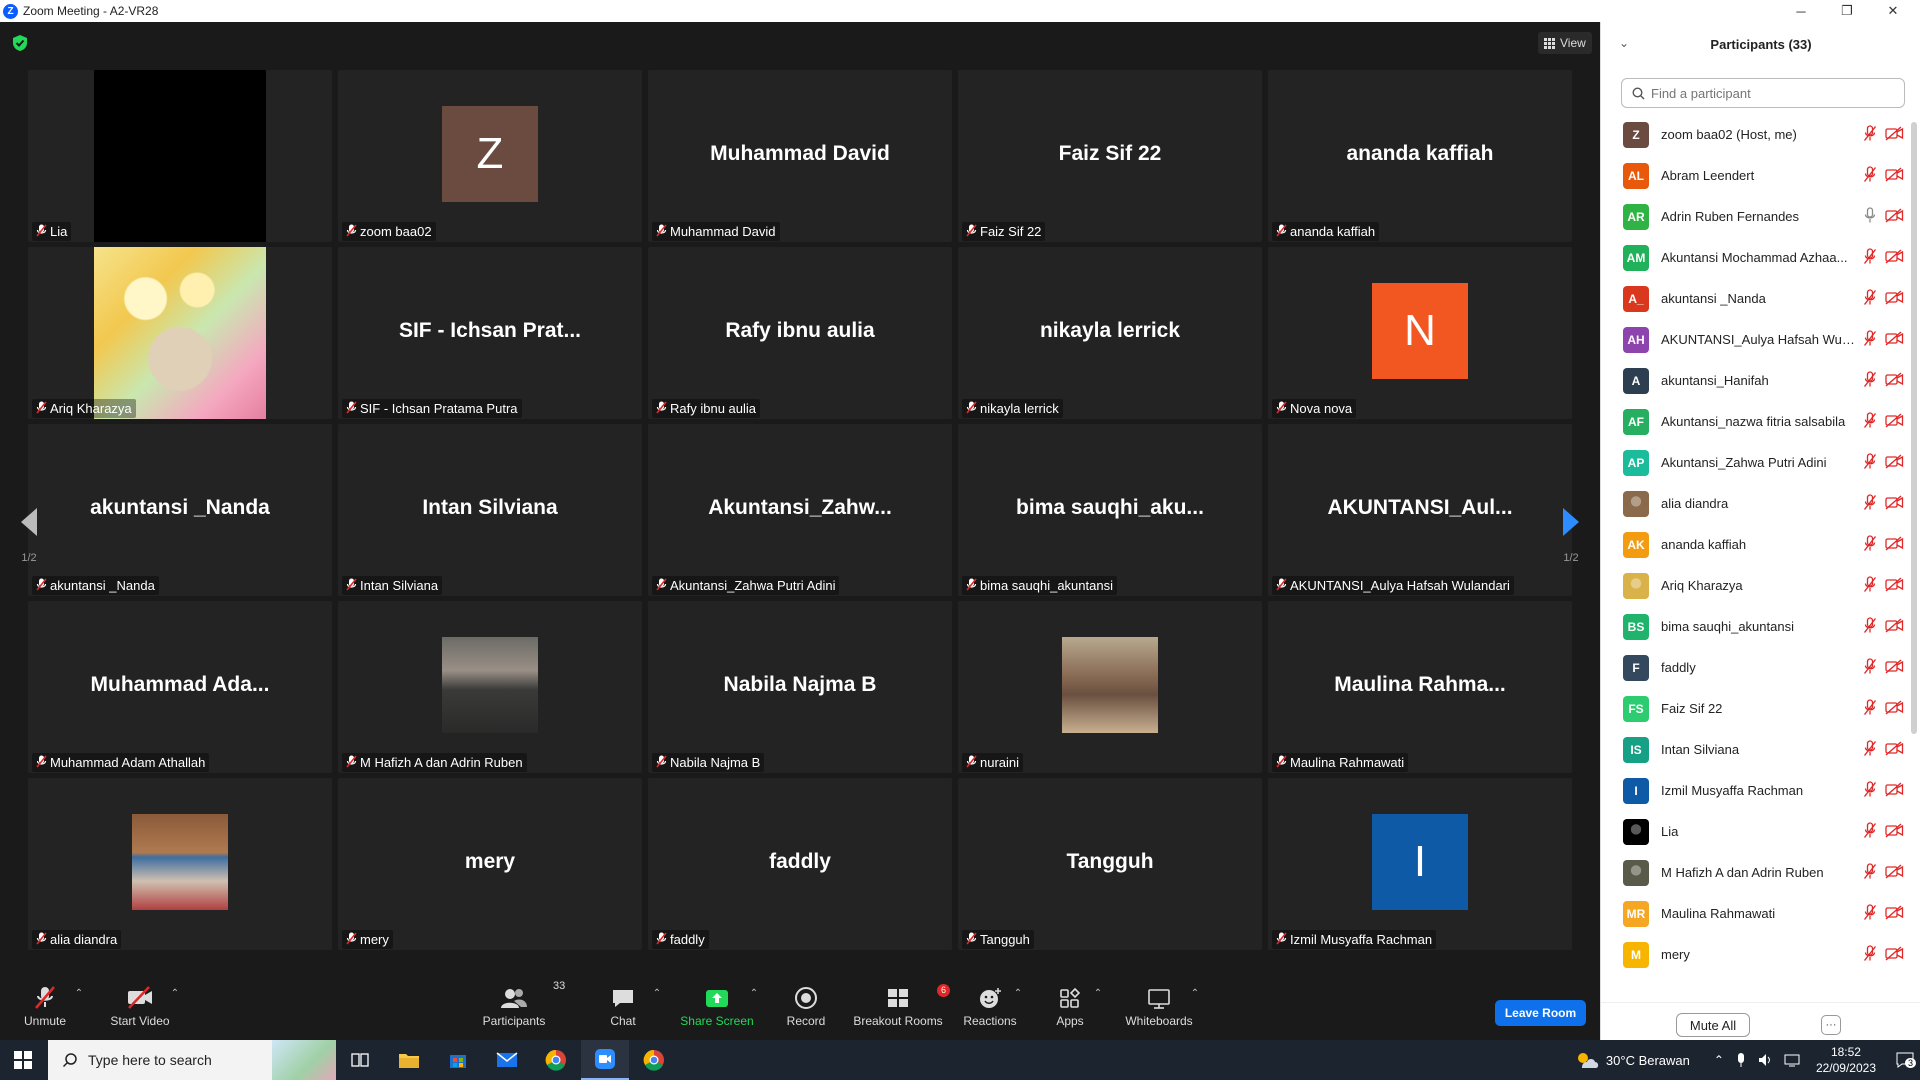  I want to click on participant-row: AF Akuntansi_nazwa fitria salsabila, so click(1757, 421).